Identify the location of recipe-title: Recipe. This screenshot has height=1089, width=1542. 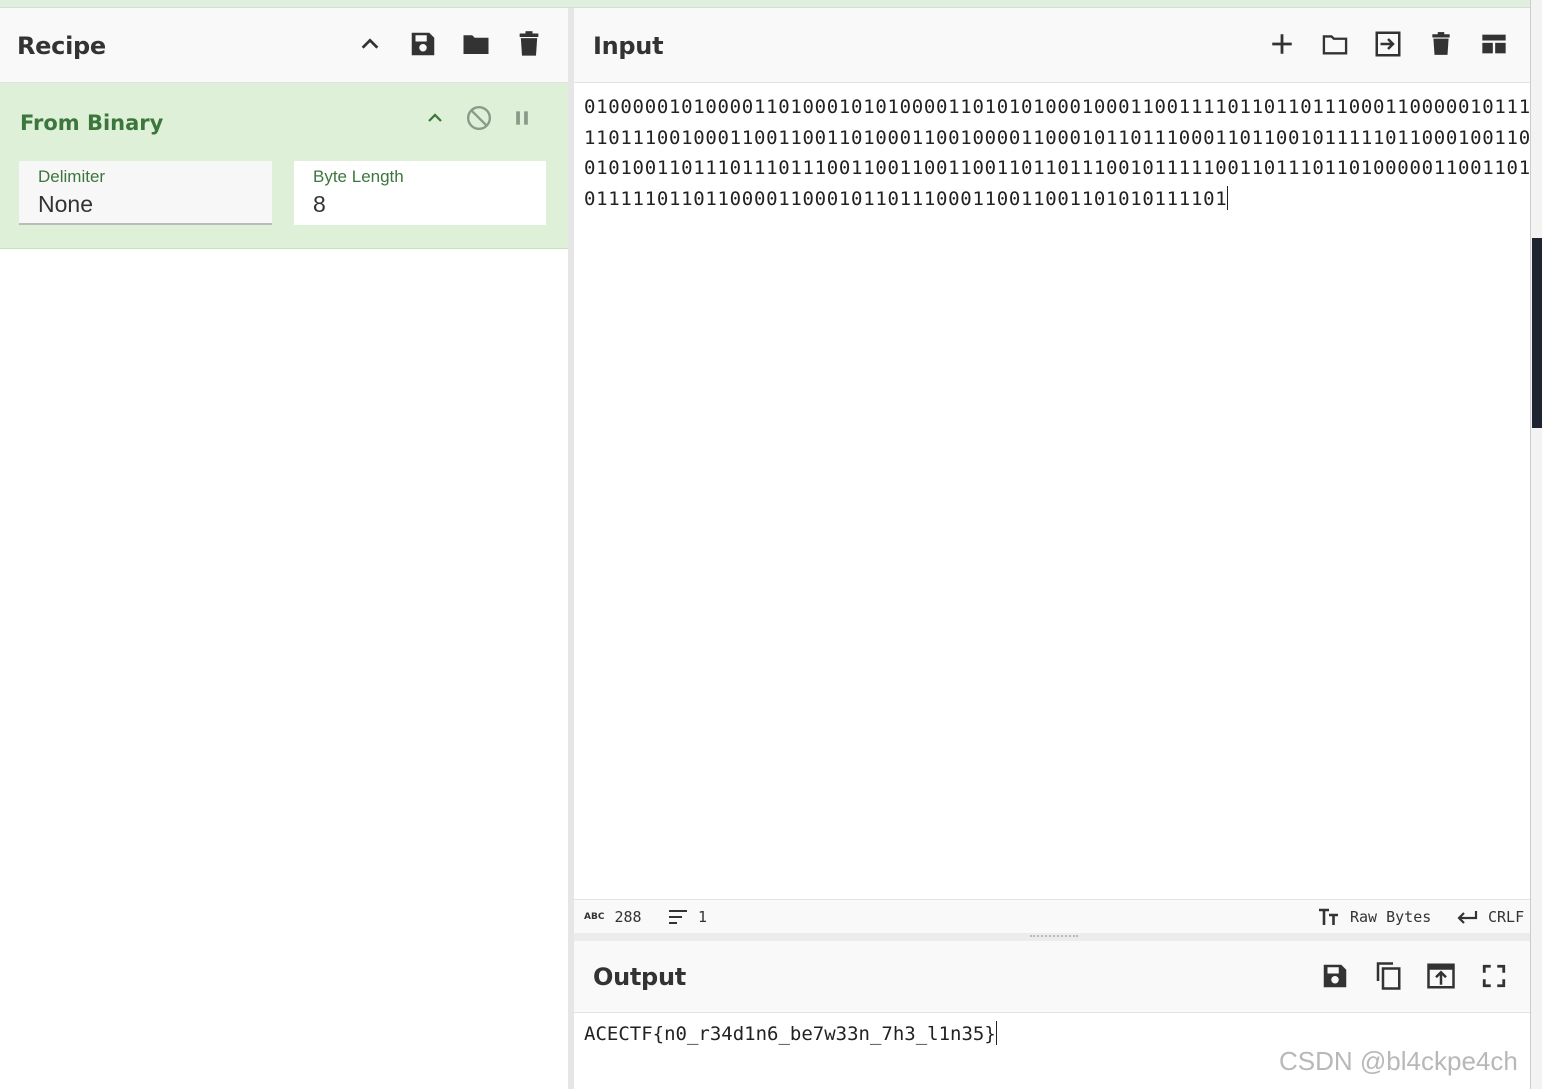
(61, 46).